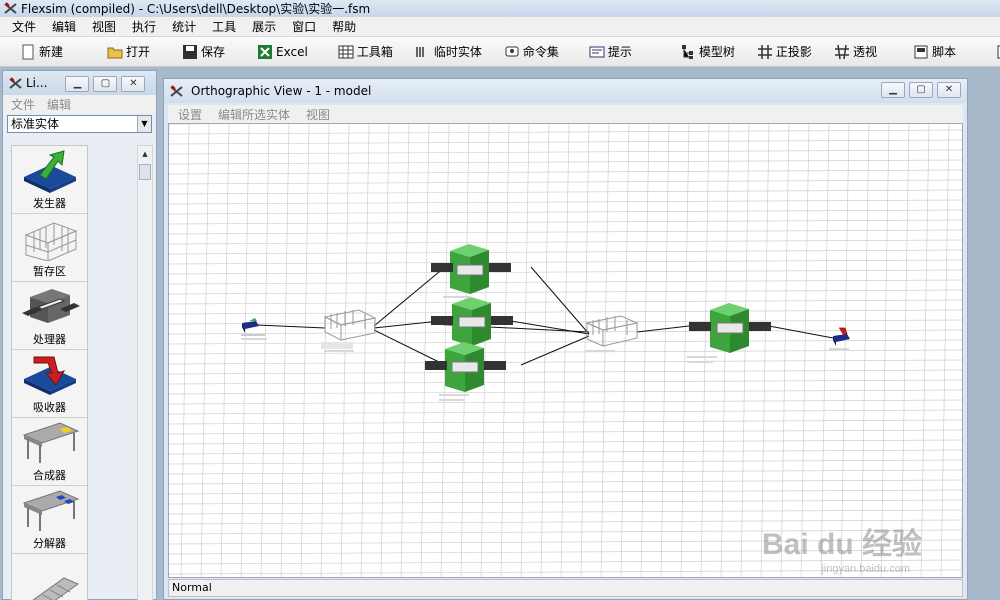  I want to click on tips-button: 提示, so click(610, 52).